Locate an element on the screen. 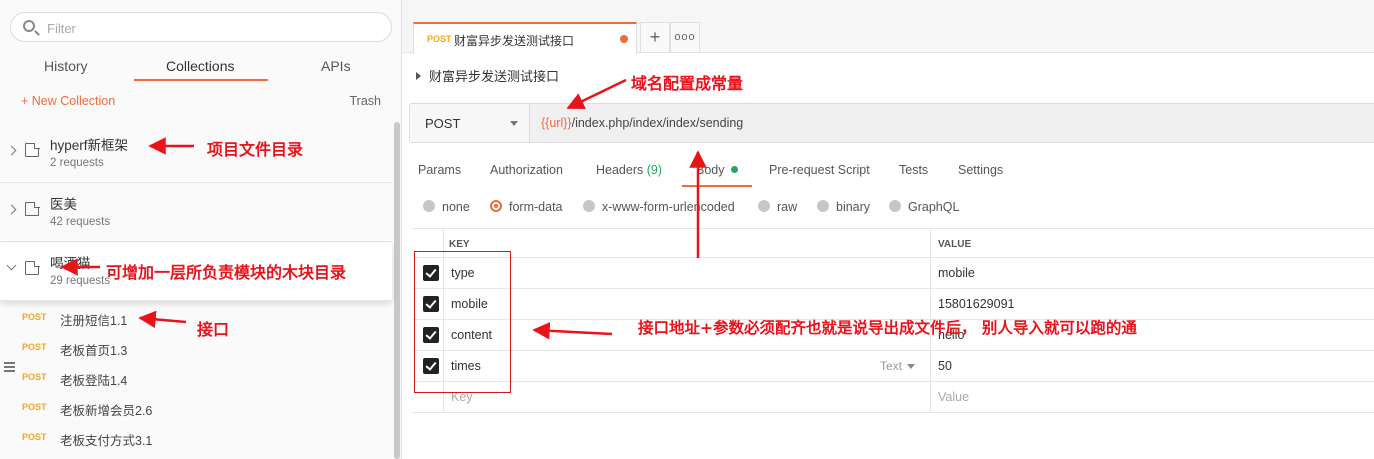 Image resolution: width=1374 pixels, height=459 pixels. tab-headers: Headers (9) is located at coordinates (629, 170).